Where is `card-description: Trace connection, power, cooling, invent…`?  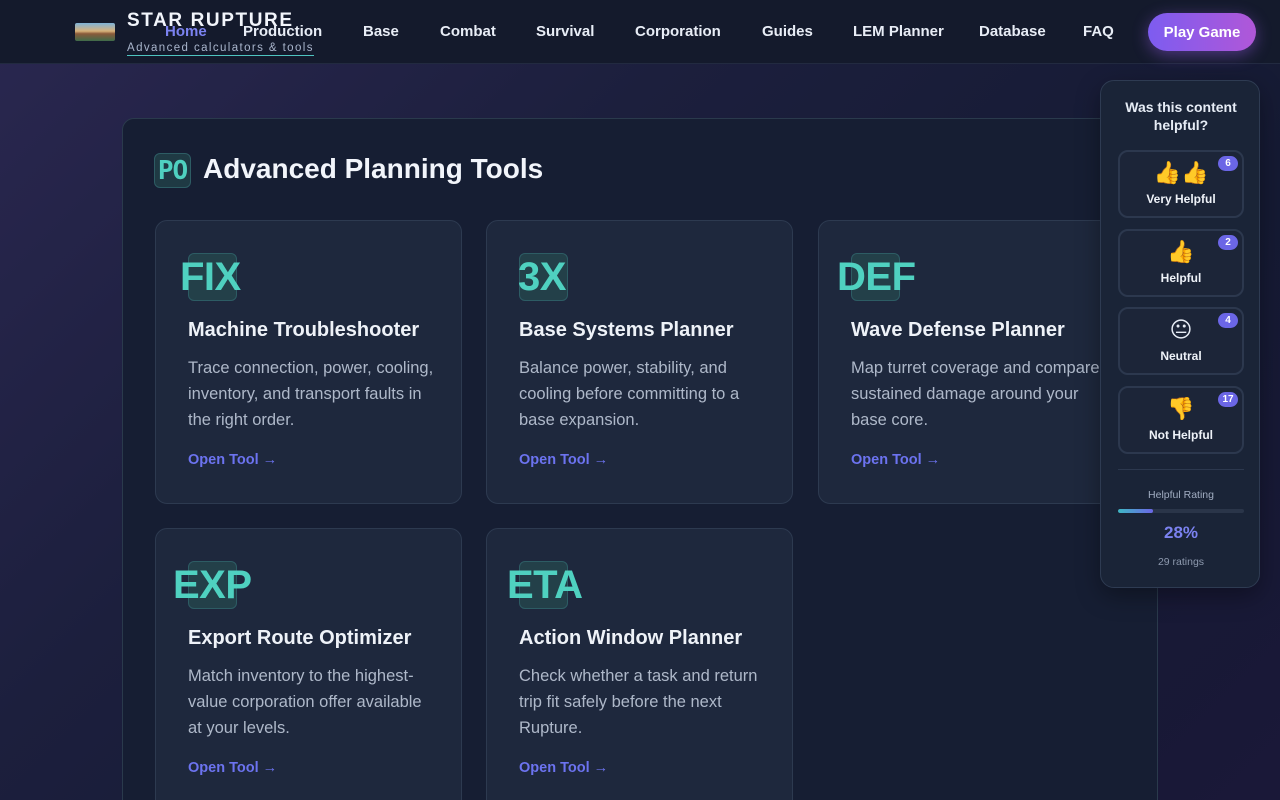 card-description: Trace connection, power, cooling, invent… is located at coordinates (311, 394).